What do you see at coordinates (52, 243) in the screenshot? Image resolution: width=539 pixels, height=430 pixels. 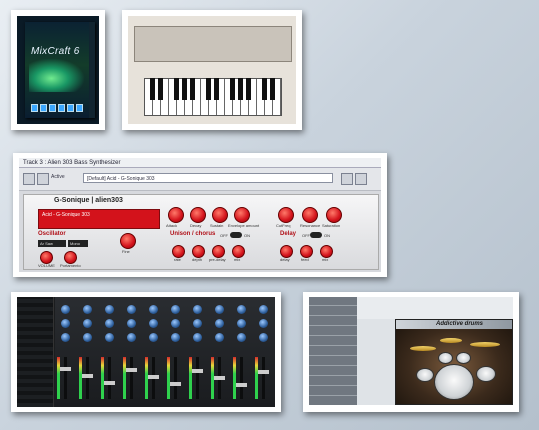 I see `waveform-select: Ar Saw` at bounding box center [52, 243].